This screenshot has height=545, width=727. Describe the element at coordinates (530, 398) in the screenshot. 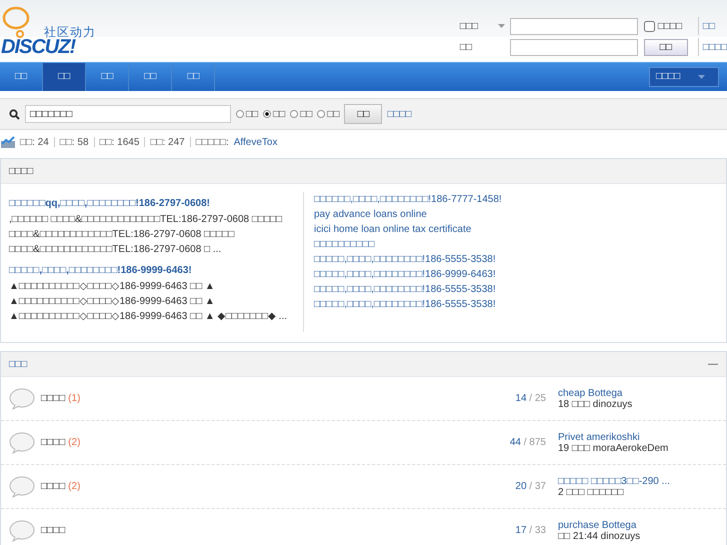

I see `thread-post-count: 14 / 25` at that location.